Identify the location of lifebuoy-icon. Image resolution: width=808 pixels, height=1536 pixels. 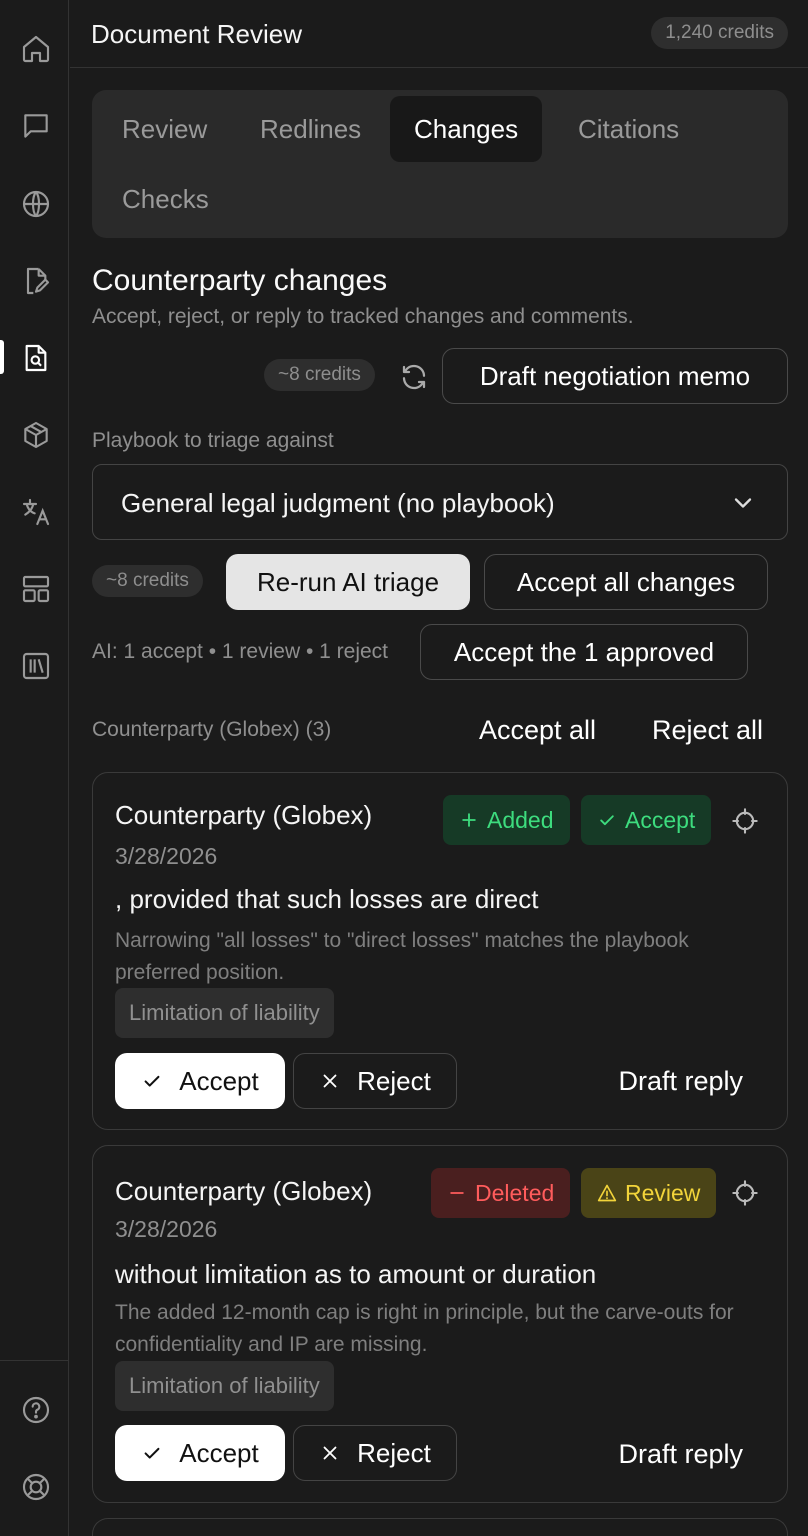
(36, 1487).